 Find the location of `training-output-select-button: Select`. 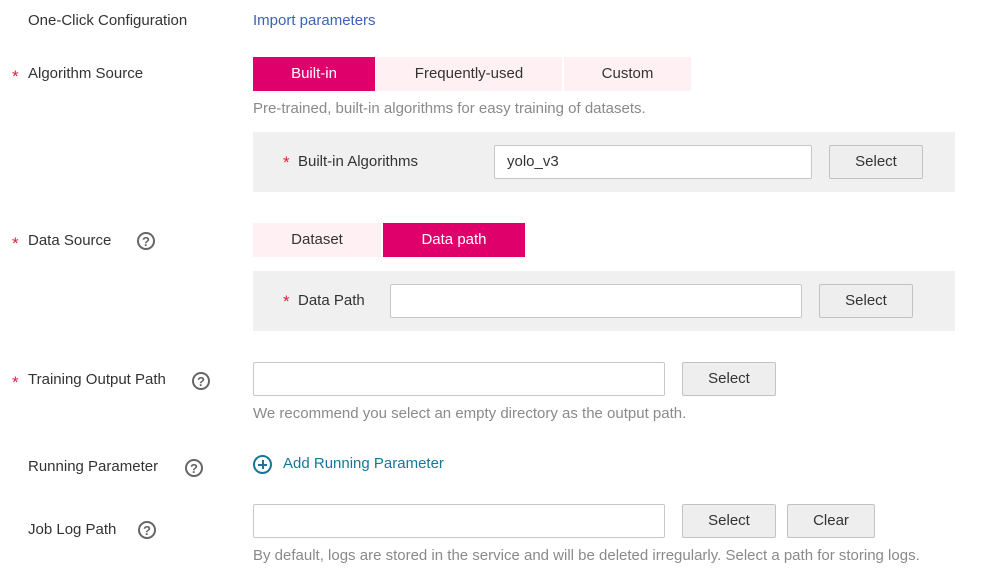

training-output-select-button: Select is located at coordinates (729, 379).